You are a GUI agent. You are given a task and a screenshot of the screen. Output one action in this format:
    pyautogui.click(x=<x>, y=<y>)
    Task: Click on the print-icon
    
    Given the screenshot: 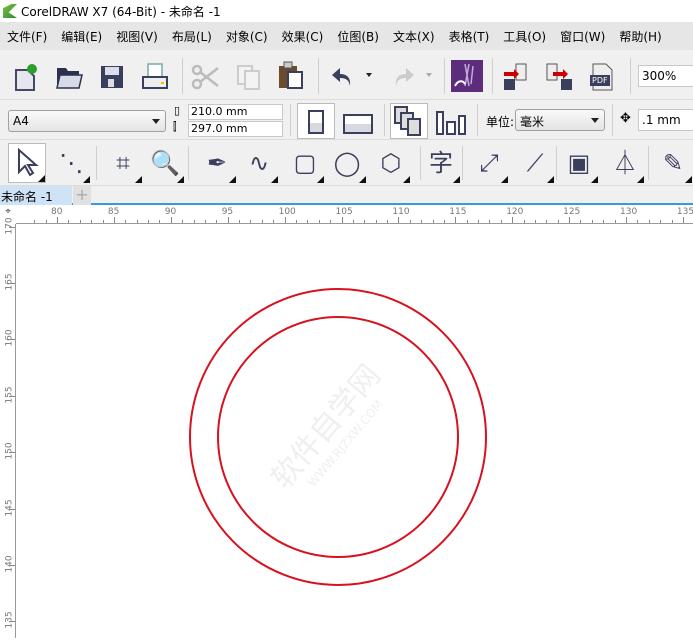 What is the action you would take?
    pyautogui.click(x=155, y=77)
    